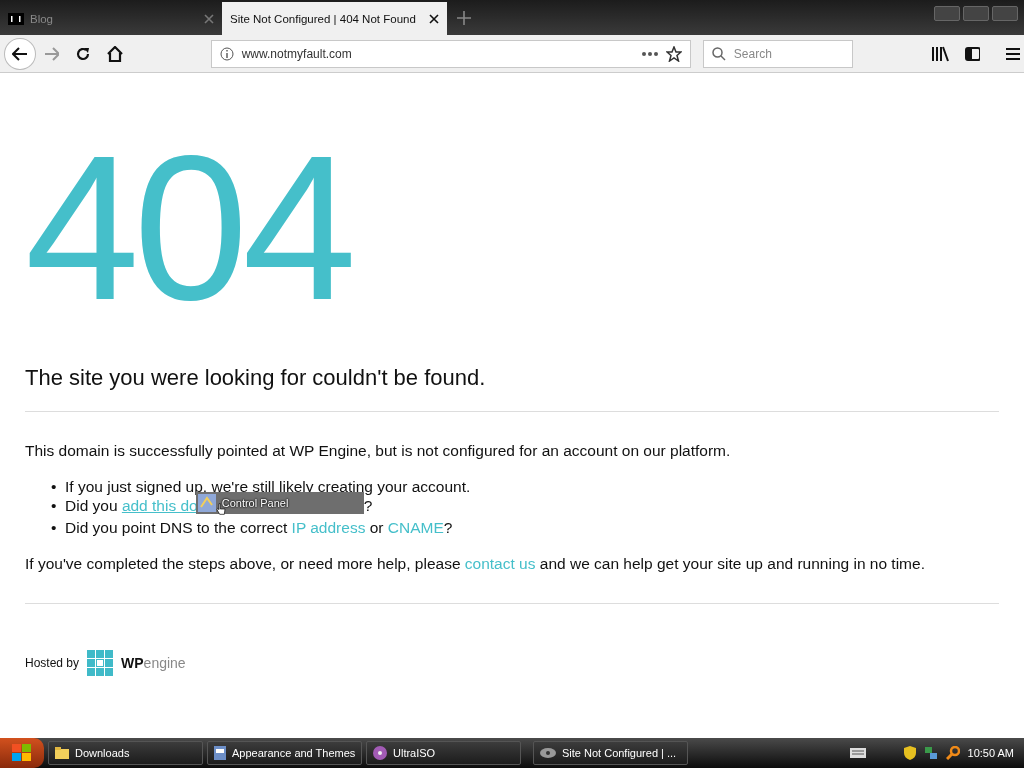  What do you see at coordinates (153, 663) in the screenshot?
I see `wp-engine-logo: WPengine` at bounding box center [153, 663].